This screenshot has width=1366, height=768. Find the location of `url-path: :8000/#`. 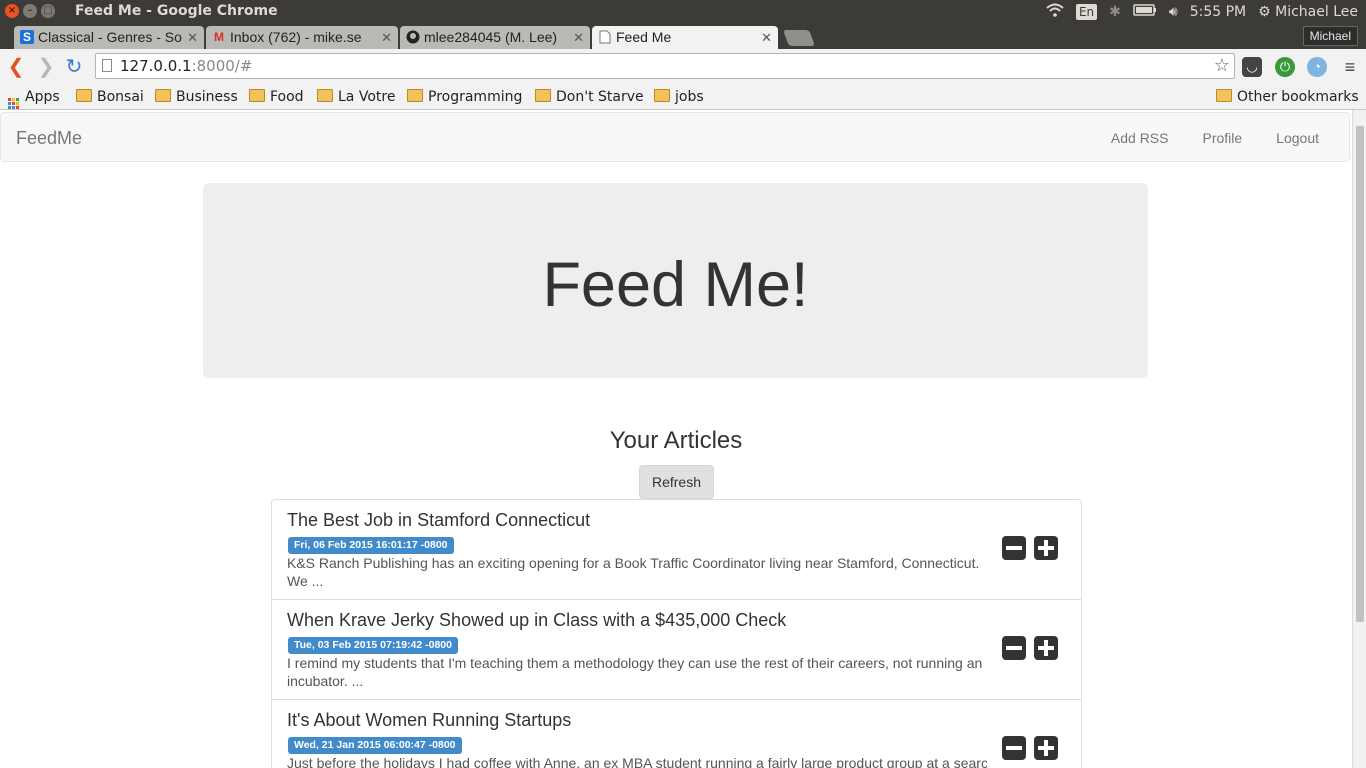

url-path: :8000/# is located at coordinates (222, 66).